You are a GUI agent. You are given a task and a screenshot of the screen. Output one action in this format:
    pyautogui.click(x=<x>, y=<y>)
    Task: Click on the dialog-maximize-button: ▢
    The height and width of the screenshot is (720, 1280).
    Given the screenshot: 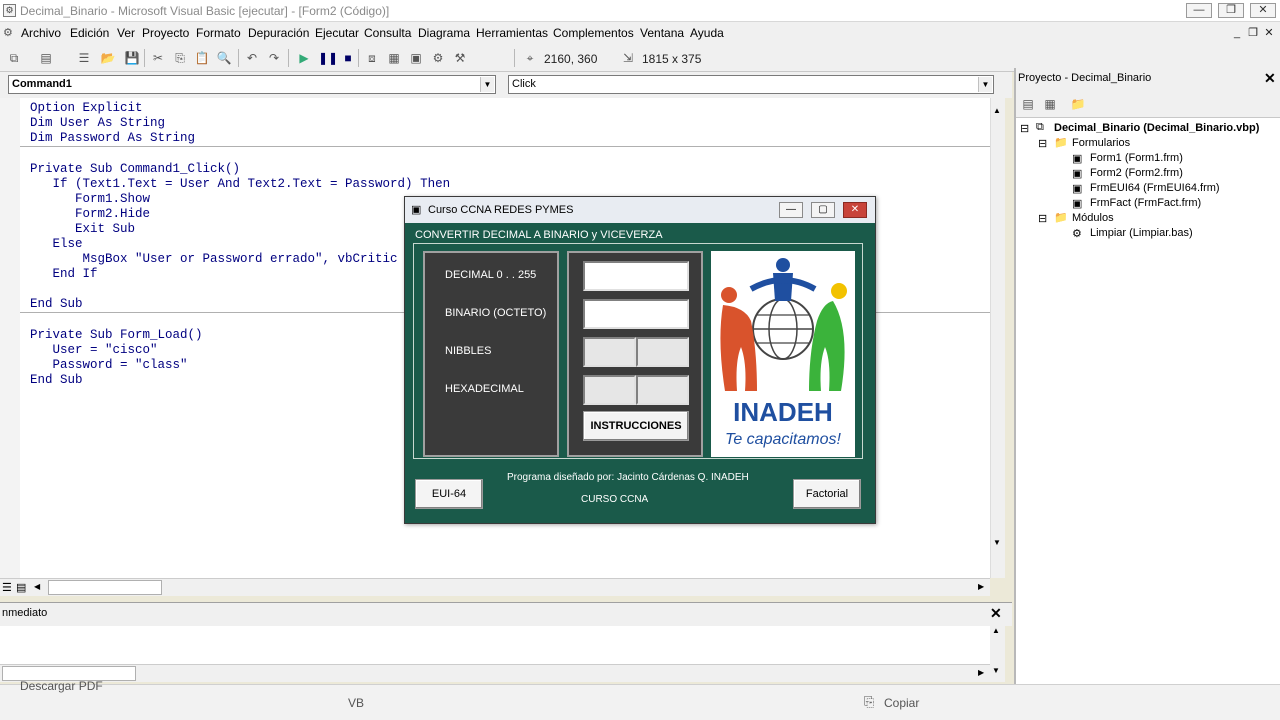 What is the action you would take?
    pyautogui.click(x=823, y=210)
    